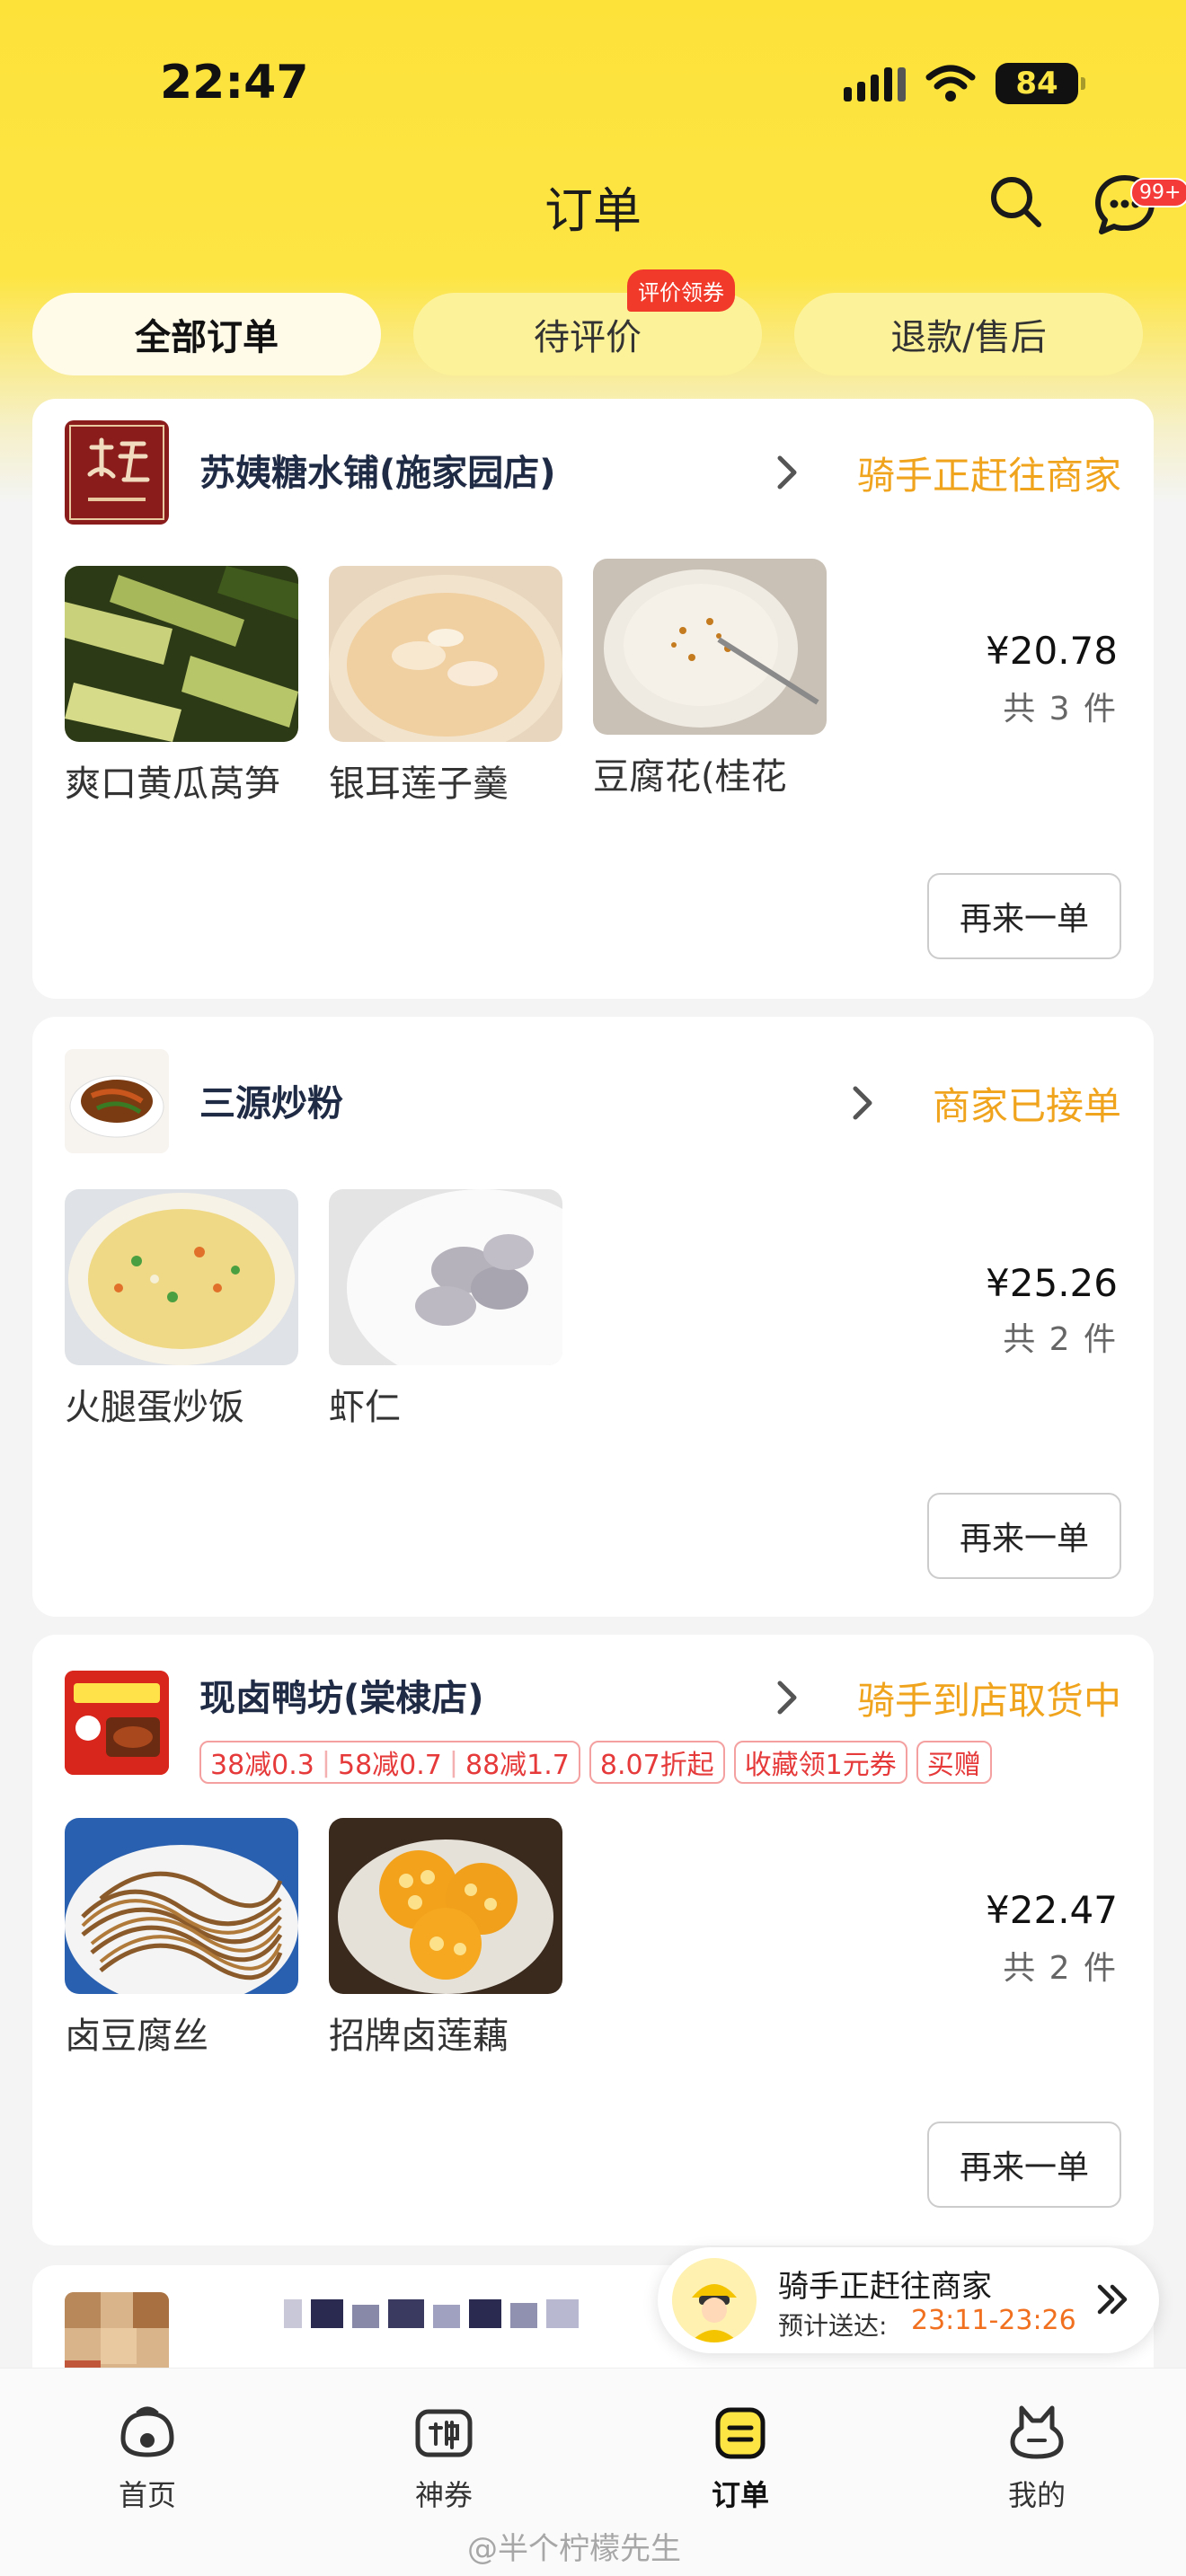 Image resolution: width=1186 pixels, height=2576 pixels. What do you see at coordinates (443, 2495) in the screenshot?
I see `tab-label: 神券` at bounding box center [443, 2495].